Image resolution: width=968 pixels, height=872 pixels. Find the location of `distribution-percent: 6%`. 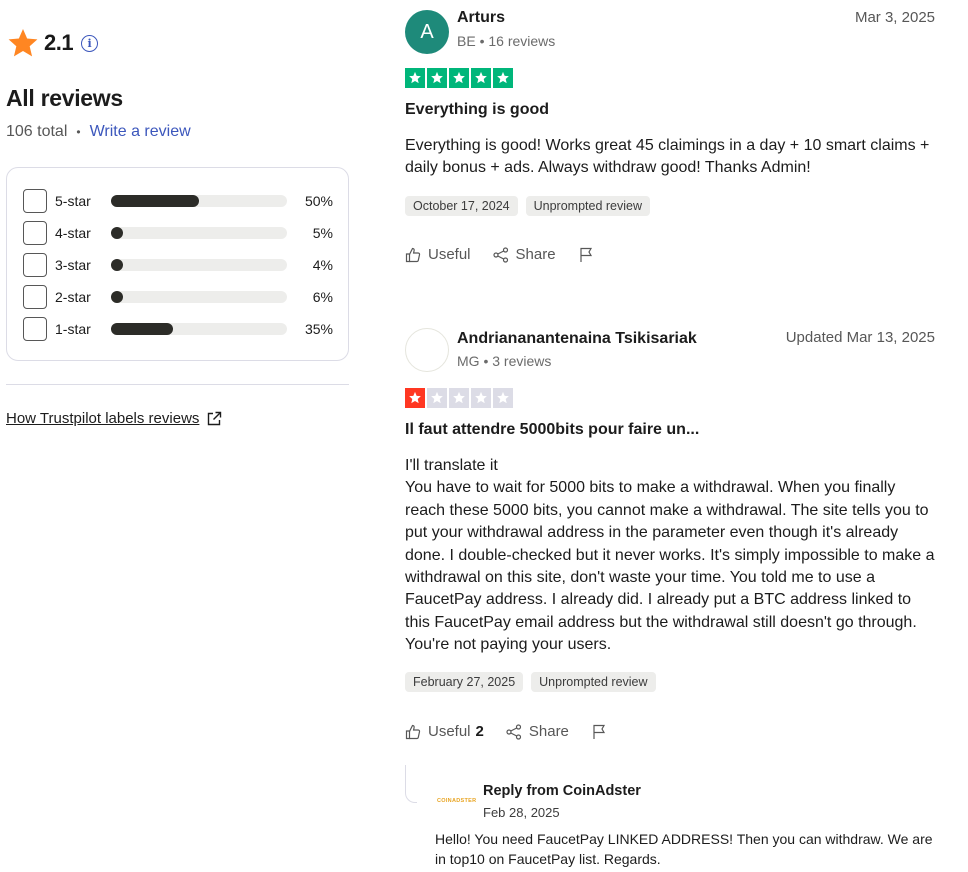

distribution-percent: 6% is located at coordinates (322, 297).